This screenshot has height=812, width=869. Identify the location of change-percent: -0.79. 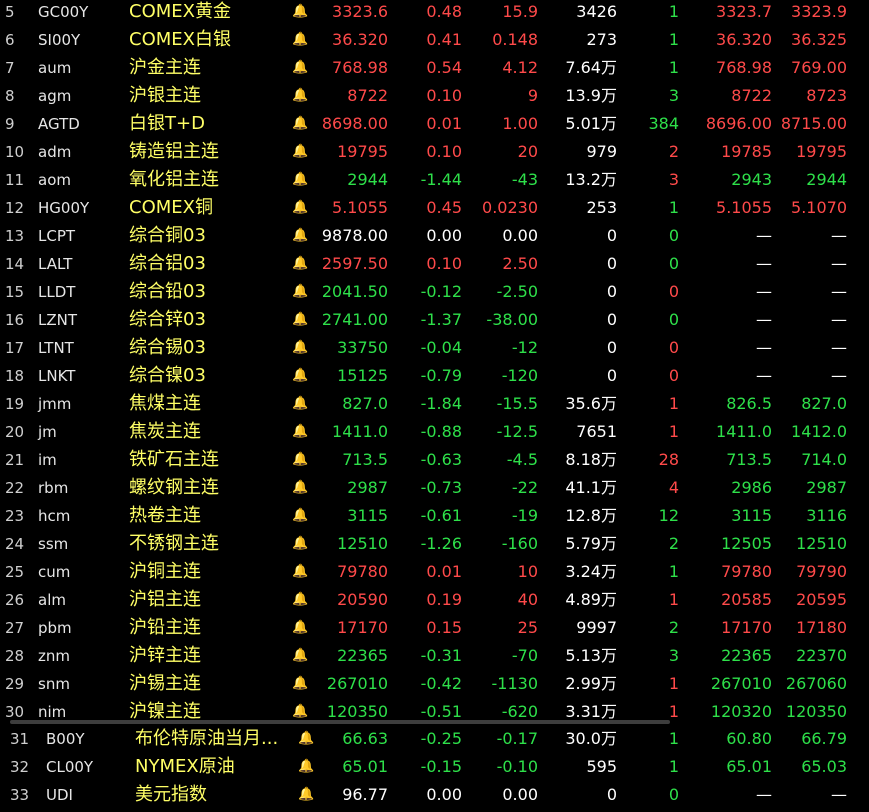
(441, 375).